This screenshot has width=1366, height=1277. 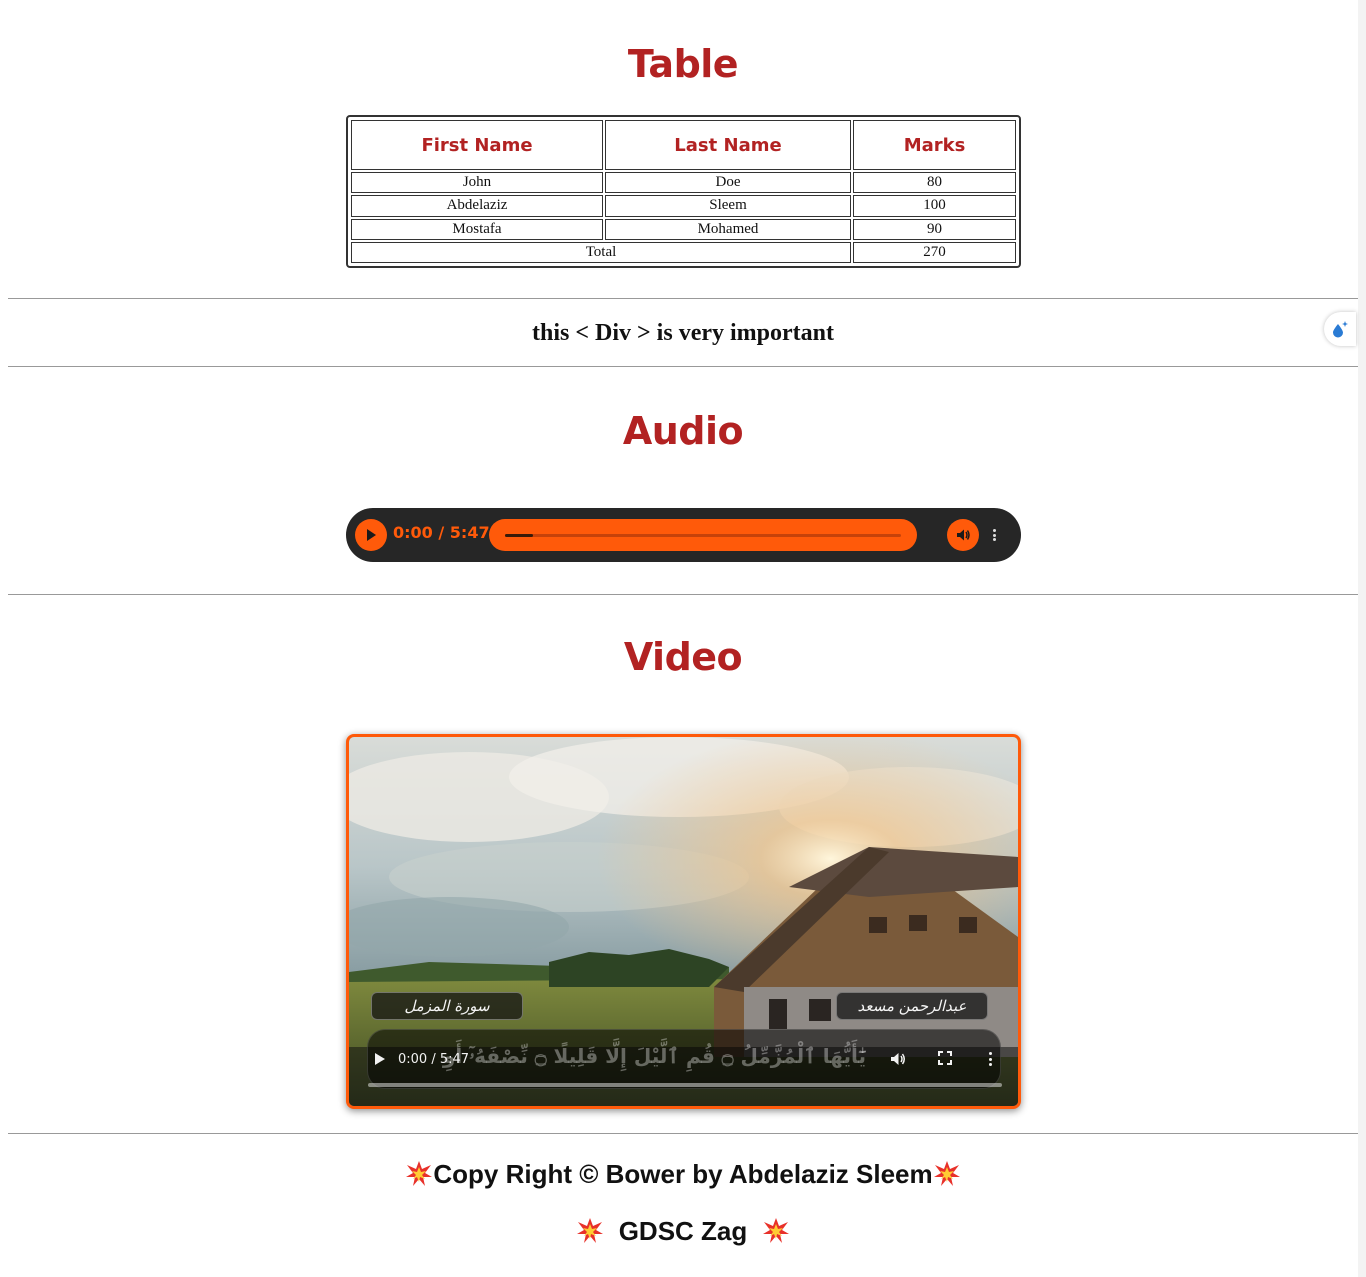 I want to click on audio-more-options-button, so click(x=994, y=535).